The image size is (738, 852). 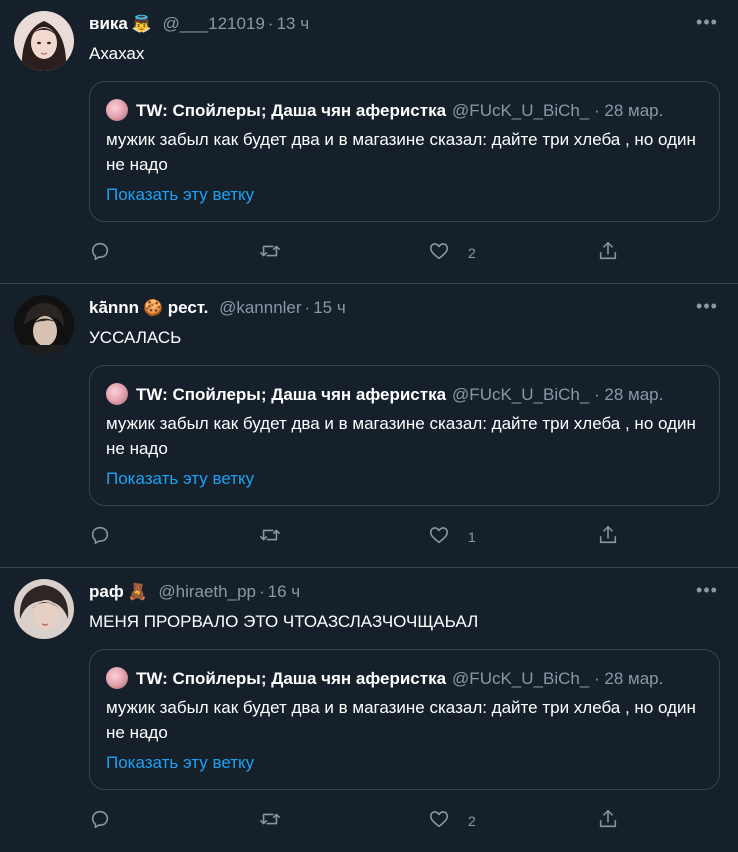 What do you see at coordinates (383, 24) in the screenshot?
I see `tweet-header: вика 👼 @___121019 · 13 ч` at bounding box center [383, 24].